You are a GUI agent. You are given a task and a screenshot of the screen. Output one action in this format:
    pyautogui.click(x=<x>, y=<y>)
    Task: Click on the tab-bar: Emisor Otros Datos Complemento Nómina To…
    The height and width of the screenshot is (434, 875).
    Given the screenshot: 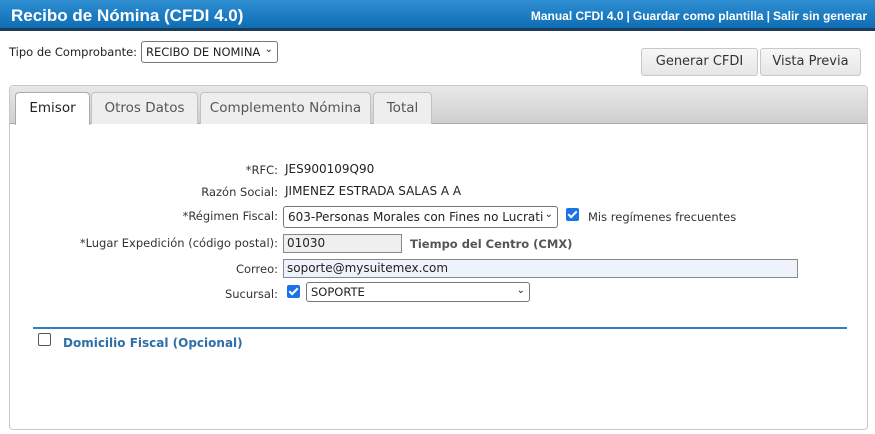 What is the action you would take?
    pyautogui.click(x=438, y=105)
    